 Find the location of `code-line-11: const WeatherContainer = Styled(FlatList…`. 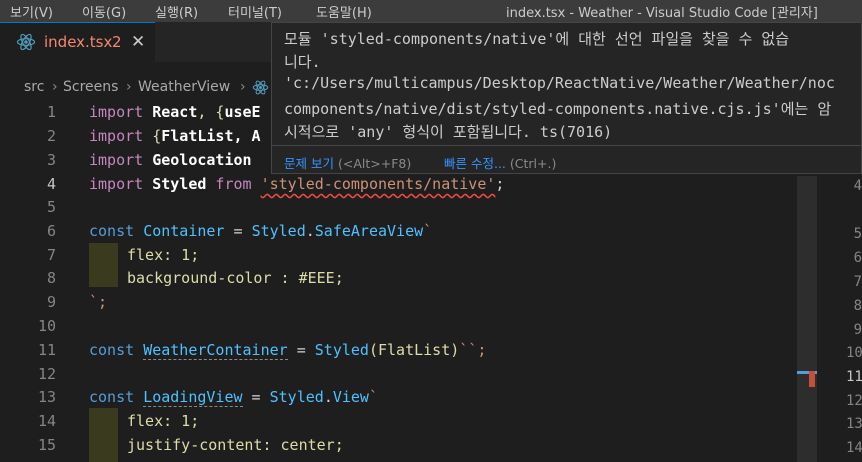

code-line-11: const WeatherContainer = Styled(FlatList… is located at coordinates (288, 350).